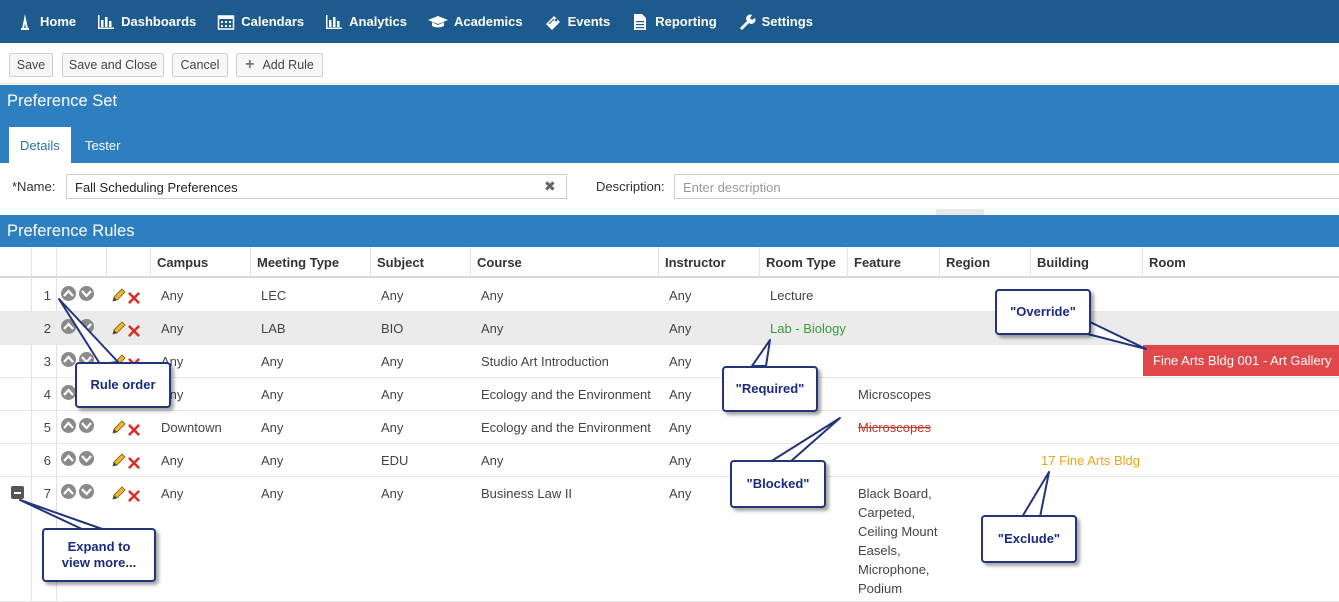  What do you see at coordinates (879, 550) in the screenshot?
I see `feature-item: Easels,` at bounding box center [879, 550].